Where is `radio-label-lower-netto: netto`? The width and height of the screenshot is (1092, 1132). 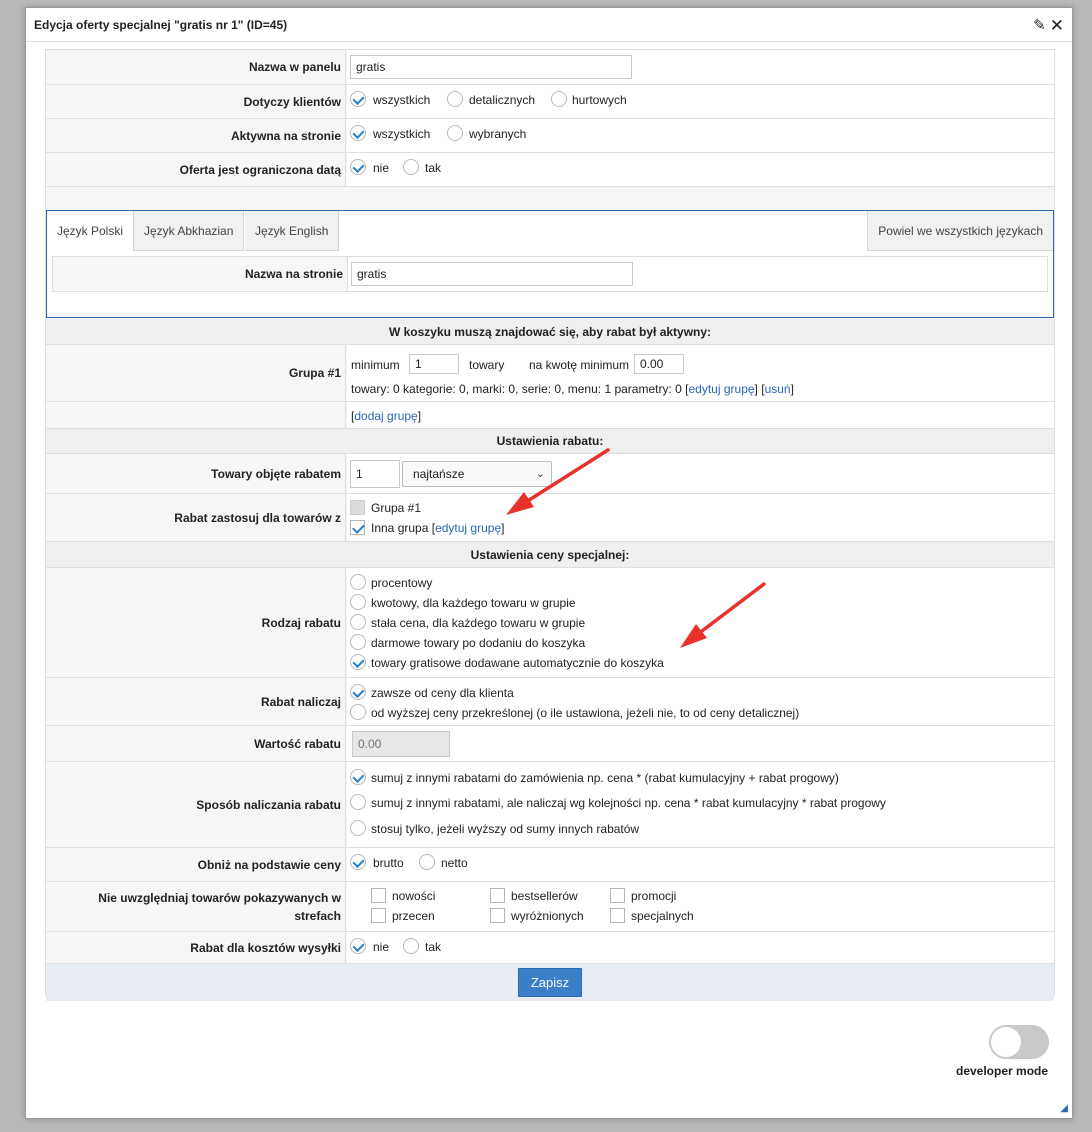
radio-label-lower-netto: netto is located at coordinates (454, 863).